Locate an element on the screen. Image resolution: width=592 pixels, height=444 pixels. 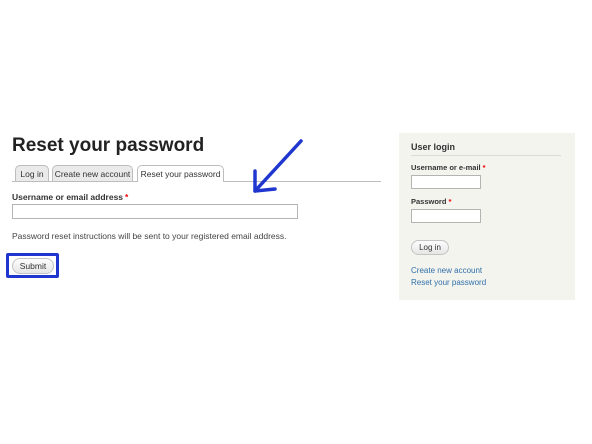
sidebar-username-input is located at coordinates (446, 182).